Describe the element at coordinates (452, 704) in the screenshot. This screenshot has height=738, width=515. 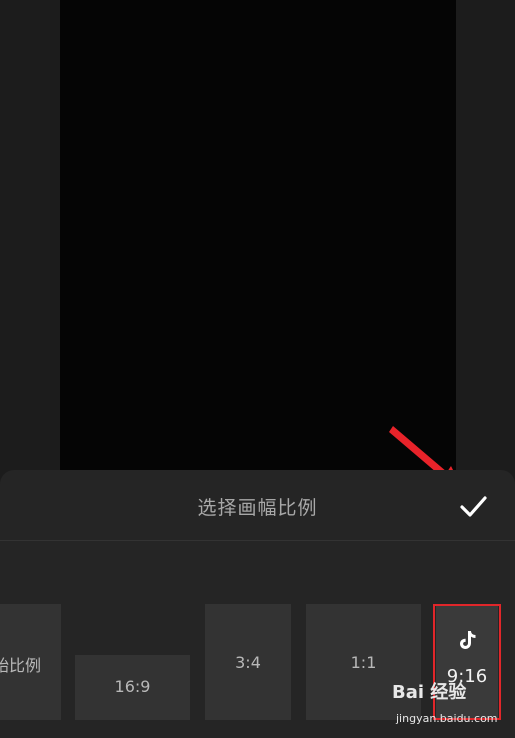
I see `watermark: Bai 经验 jingyan.baidu.com` at that location.